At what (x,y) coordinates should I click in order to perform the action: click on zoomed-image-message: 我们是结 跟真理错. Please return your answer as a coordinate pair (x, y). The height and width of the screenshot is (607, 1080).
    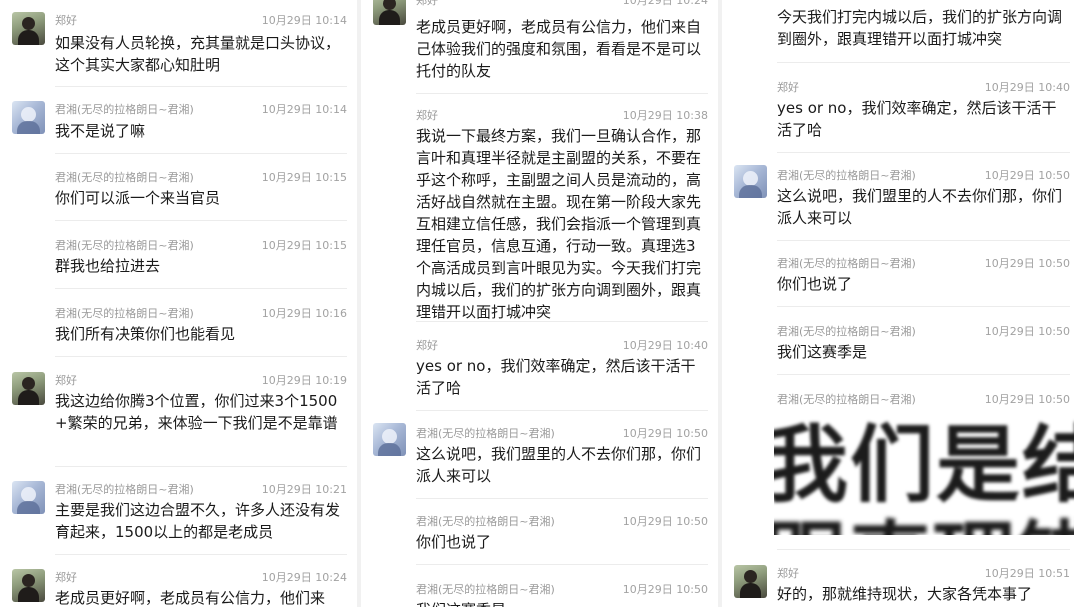
    Looking at the image, I should click on (924, 475).